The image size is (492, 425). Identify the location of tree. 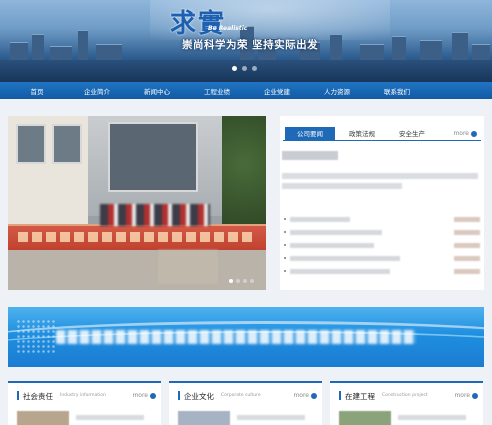
(244, 176).